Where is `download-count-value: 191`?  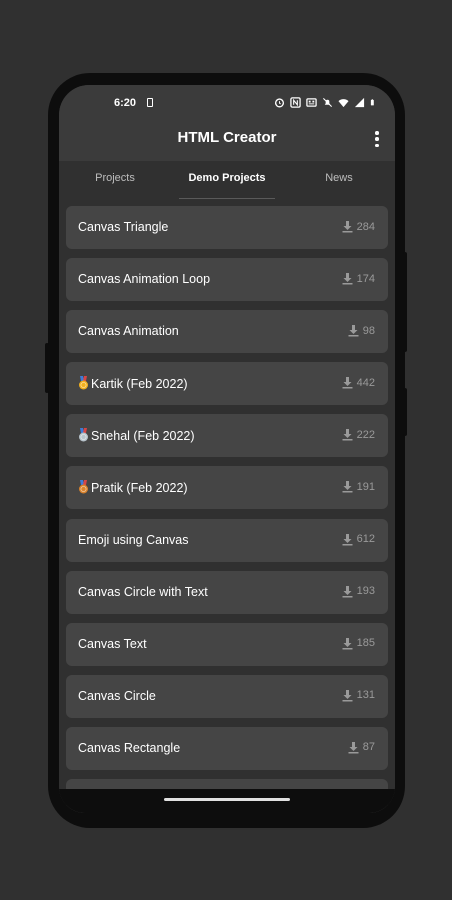
download-count-value: 191 is located at coordinates (365, 486).